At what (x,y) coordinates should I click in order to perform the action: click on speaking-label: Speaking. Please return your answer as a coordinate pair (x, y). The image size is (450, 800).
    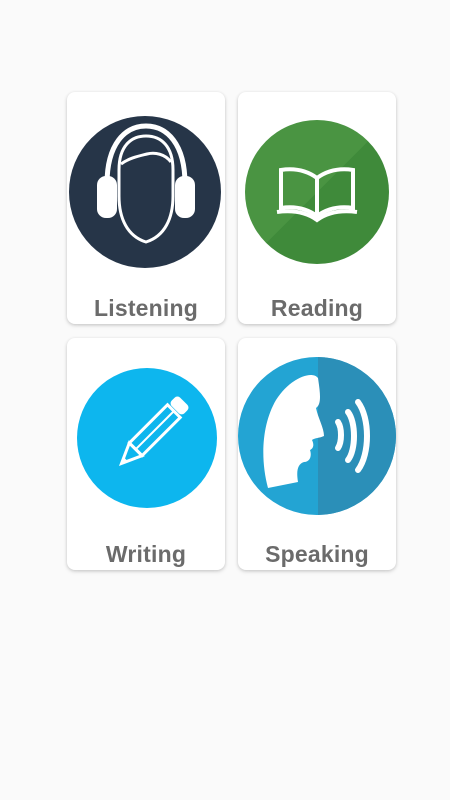
    Looking at the image, I should click on (317, 554).